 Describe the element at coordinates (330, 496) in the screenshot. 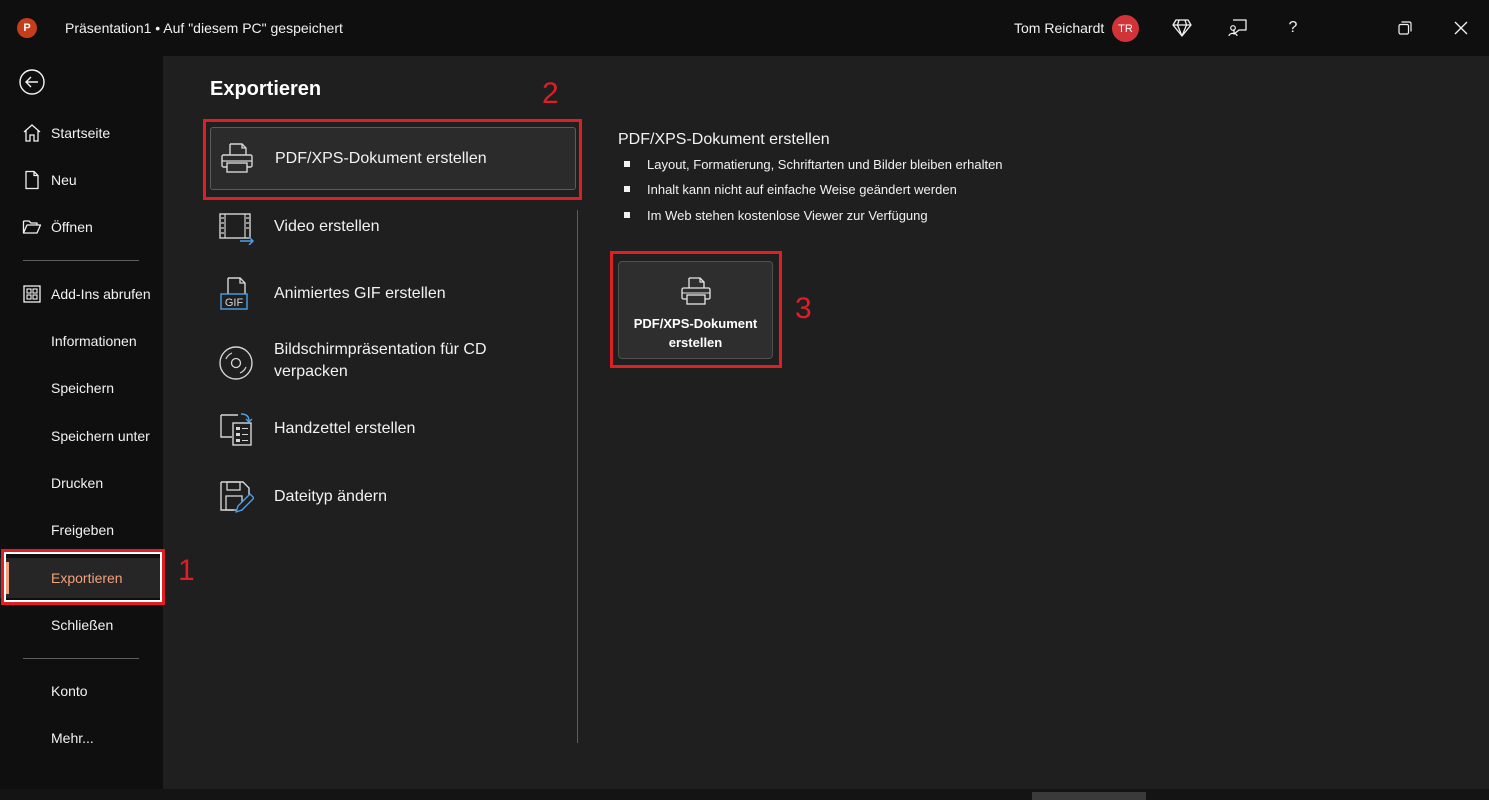

I see `export-option-label: Dateityp ändern` at that location.